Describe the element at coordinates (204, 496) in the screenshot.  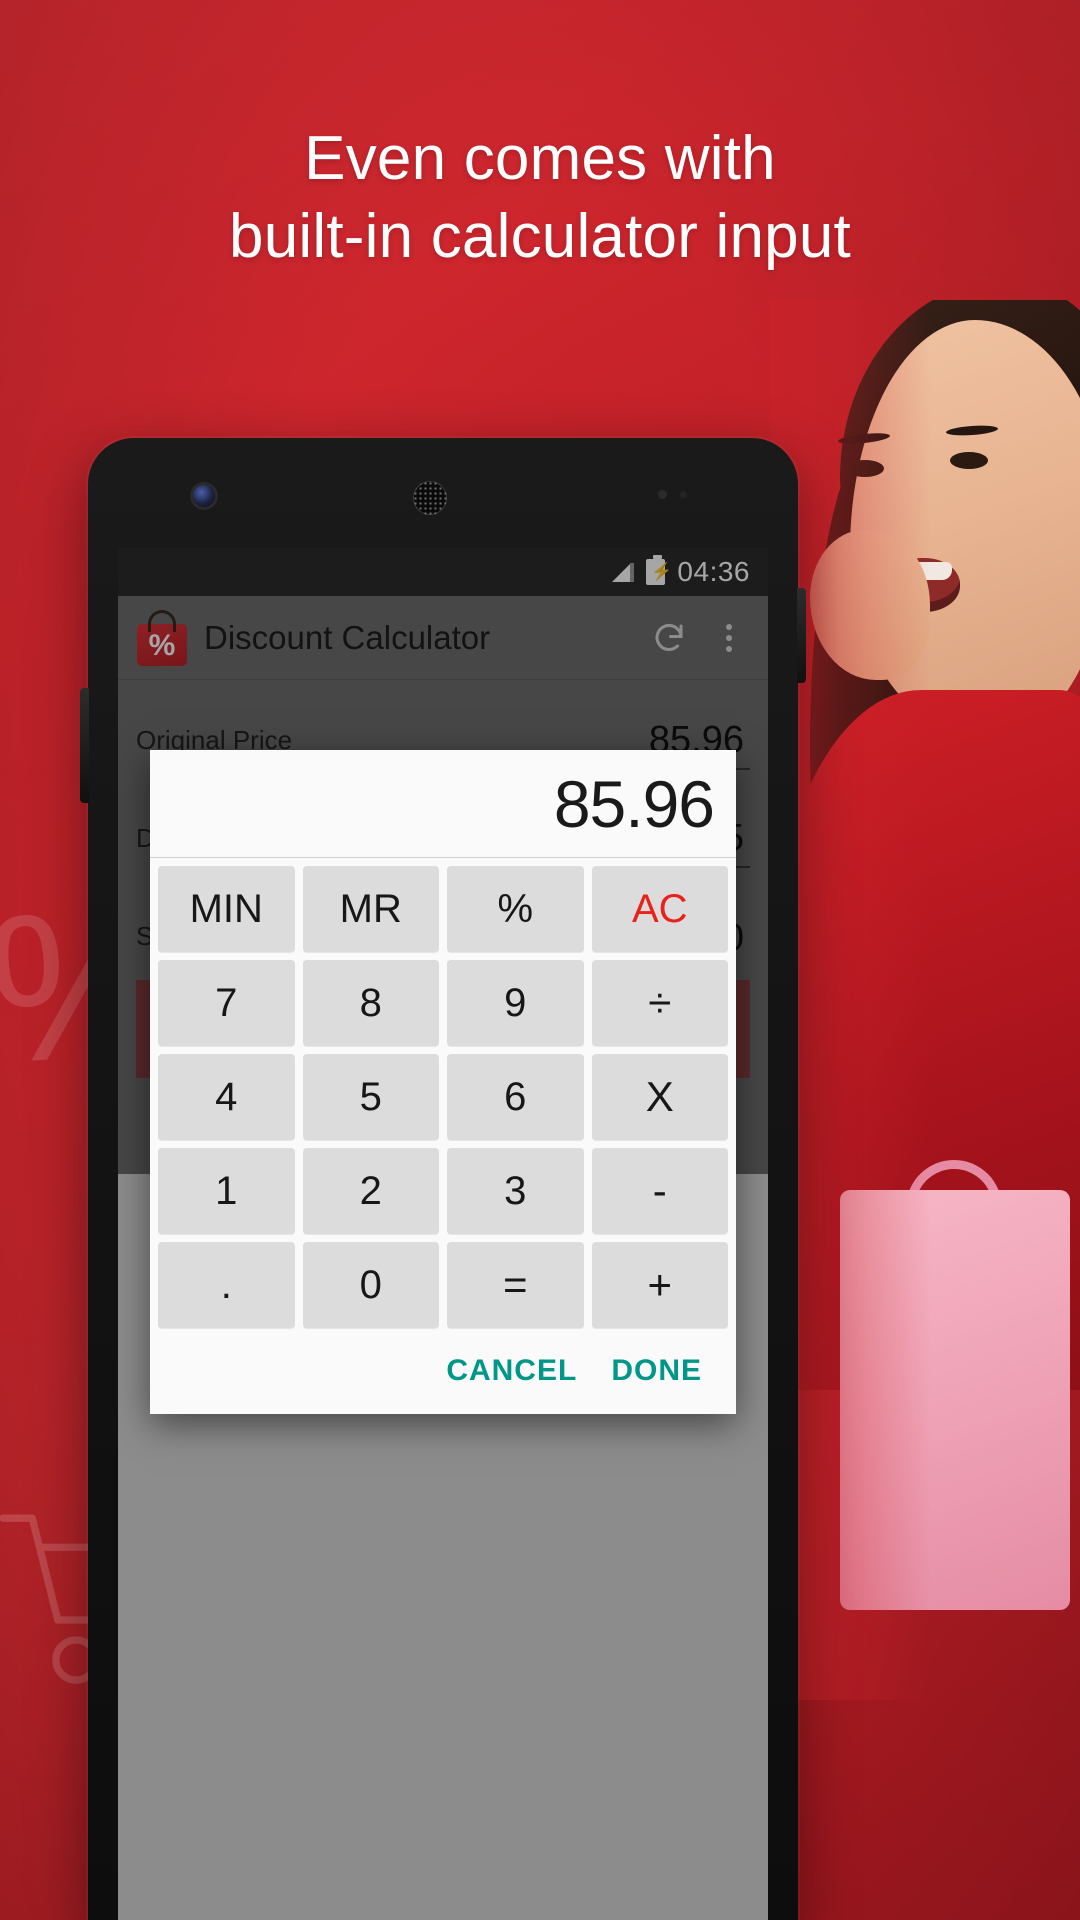
I see `front-camera-icon` at that location.